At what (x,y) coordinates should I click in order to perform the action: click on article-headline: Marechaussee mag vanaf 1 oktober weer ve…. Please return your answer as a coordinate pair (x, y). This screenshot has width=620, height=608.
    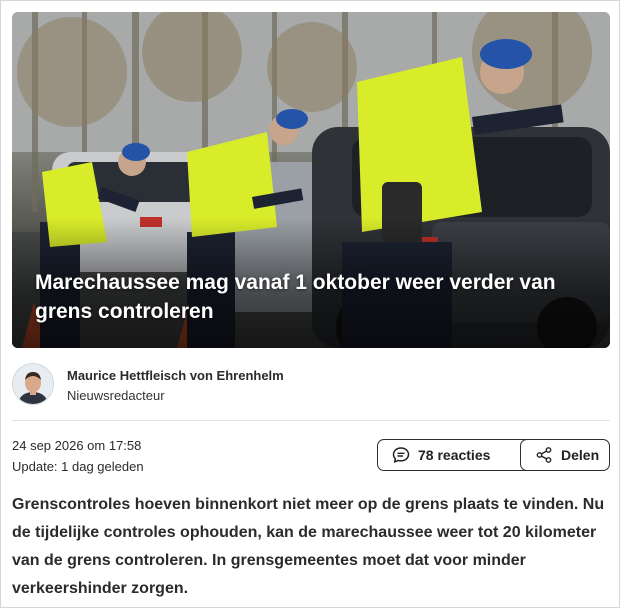
    Looking at the image, I should click on (314, 297).